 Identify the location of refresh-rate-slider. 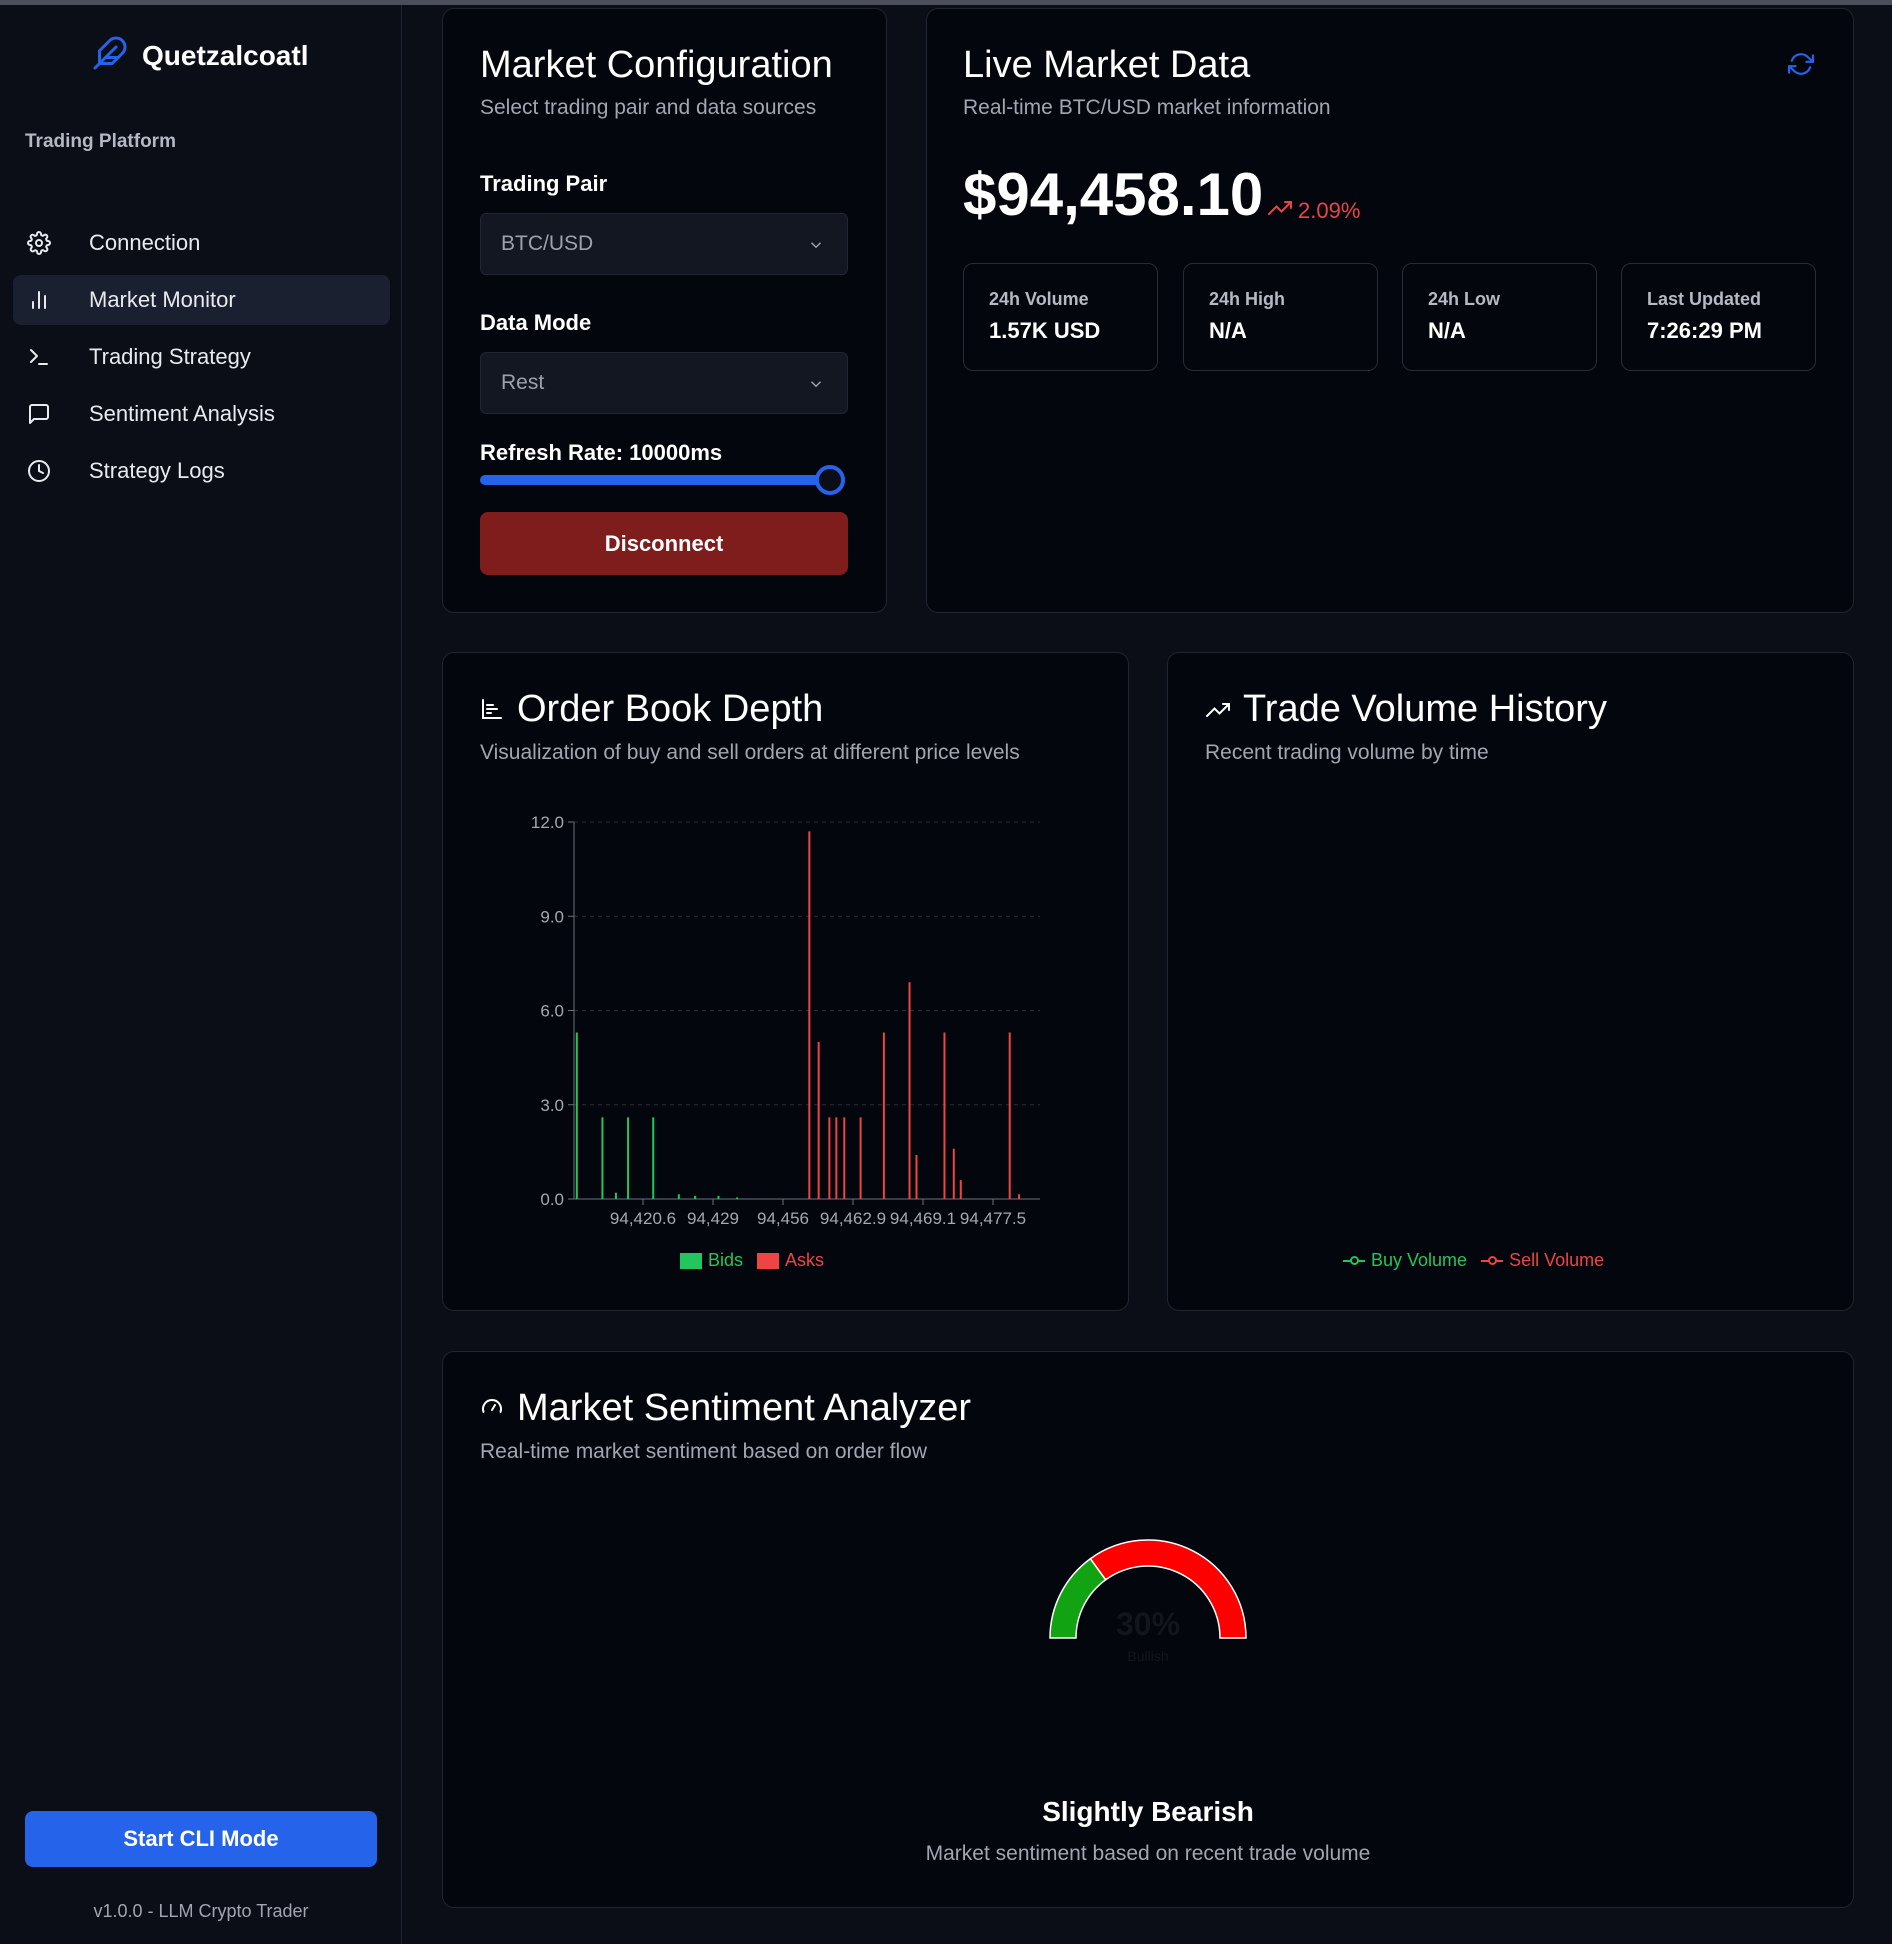
(656, 480).